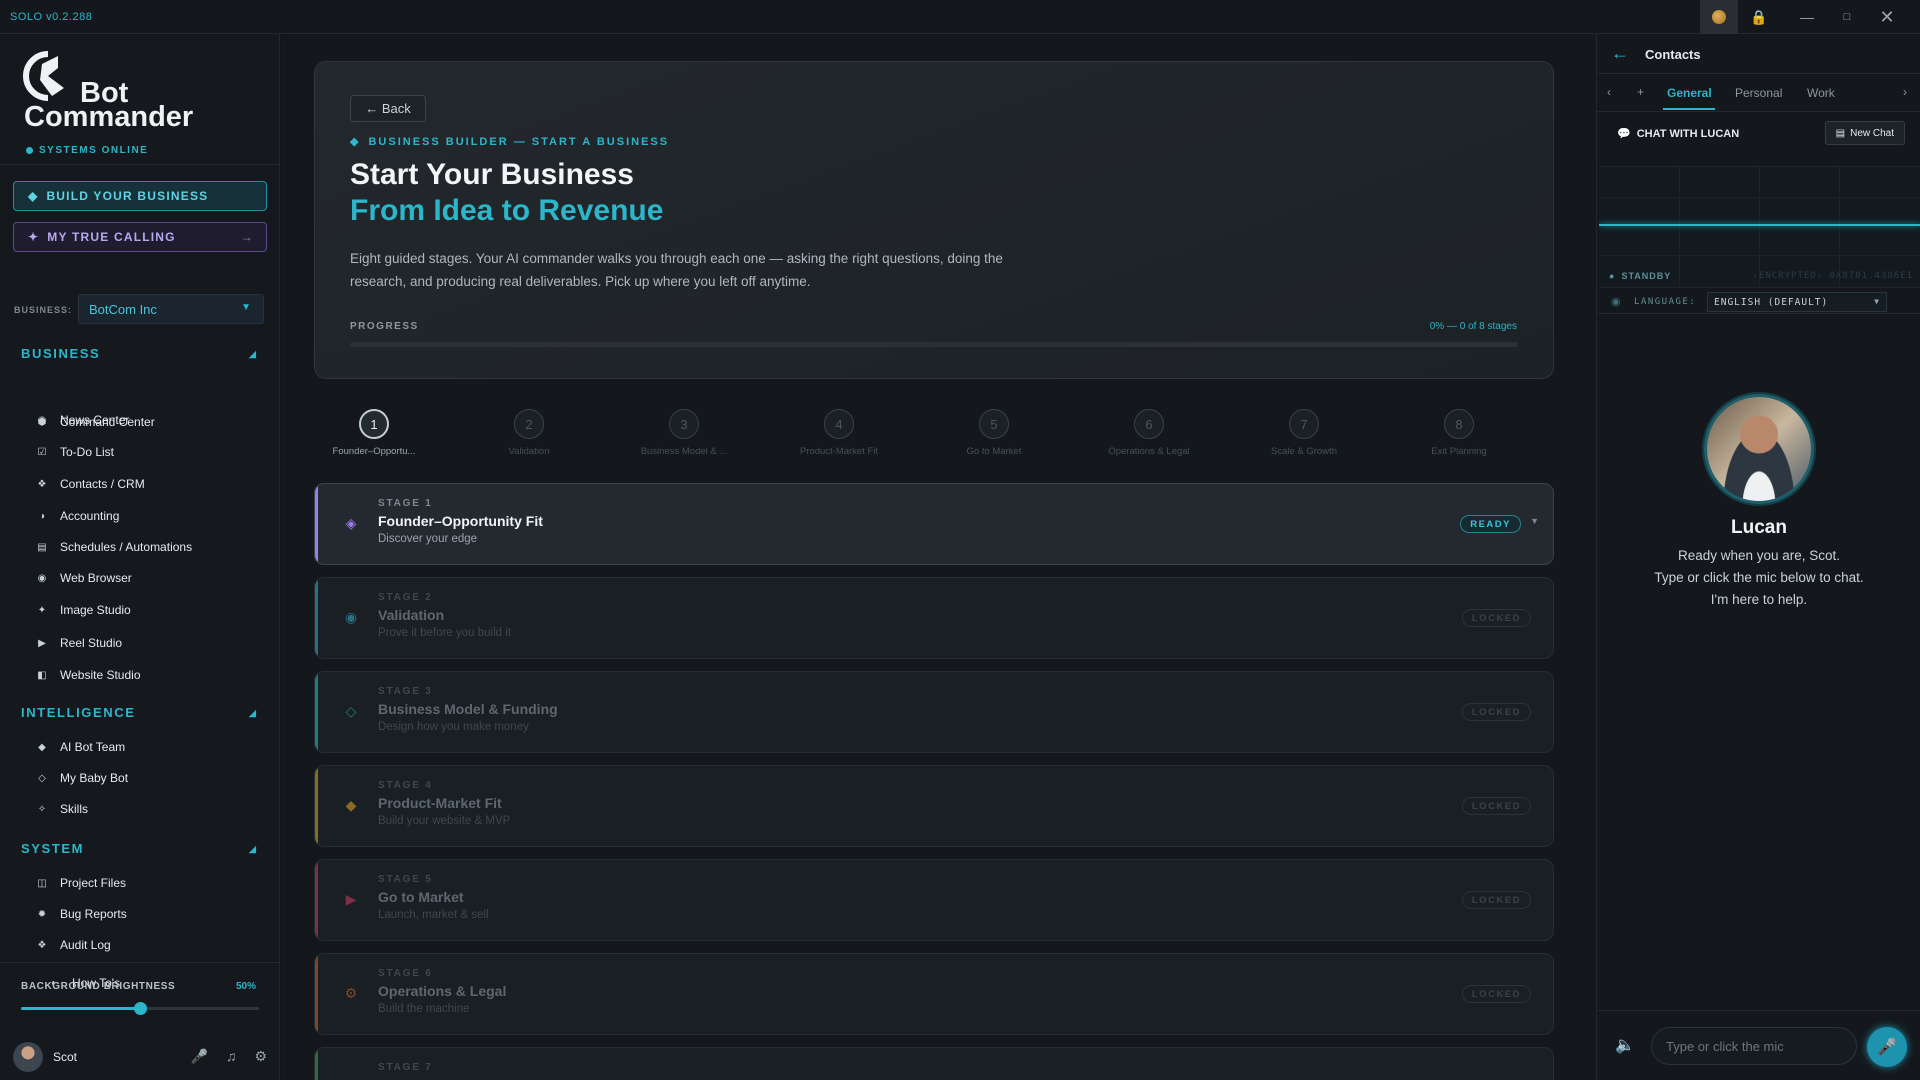 This screenshot has height=1080, width=1920. What do you see at coordinates (1665, 302) in the screenshot?
I see `language-label: LANGUAGE:` at bounding box center [1665, 302].